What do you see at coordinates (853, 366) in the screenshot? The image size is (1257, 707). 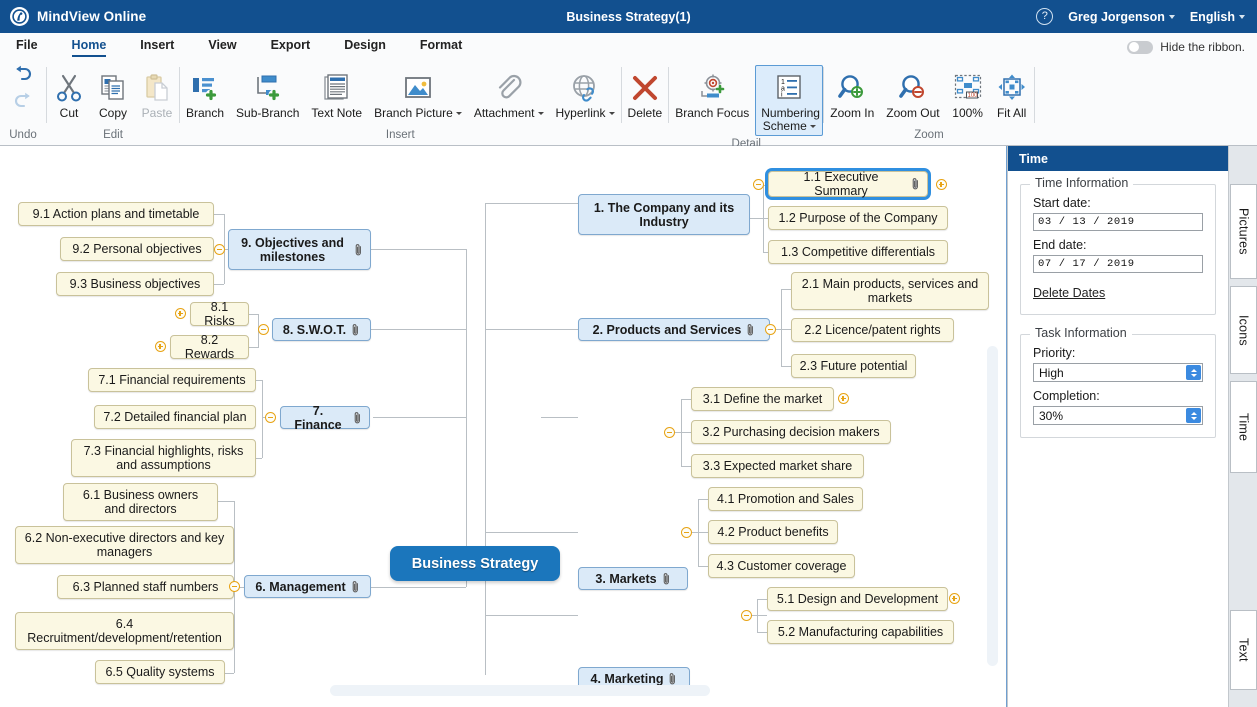 I see `sub-node-2-3: 2.3 Future potential` at bounding box center [853, 366].